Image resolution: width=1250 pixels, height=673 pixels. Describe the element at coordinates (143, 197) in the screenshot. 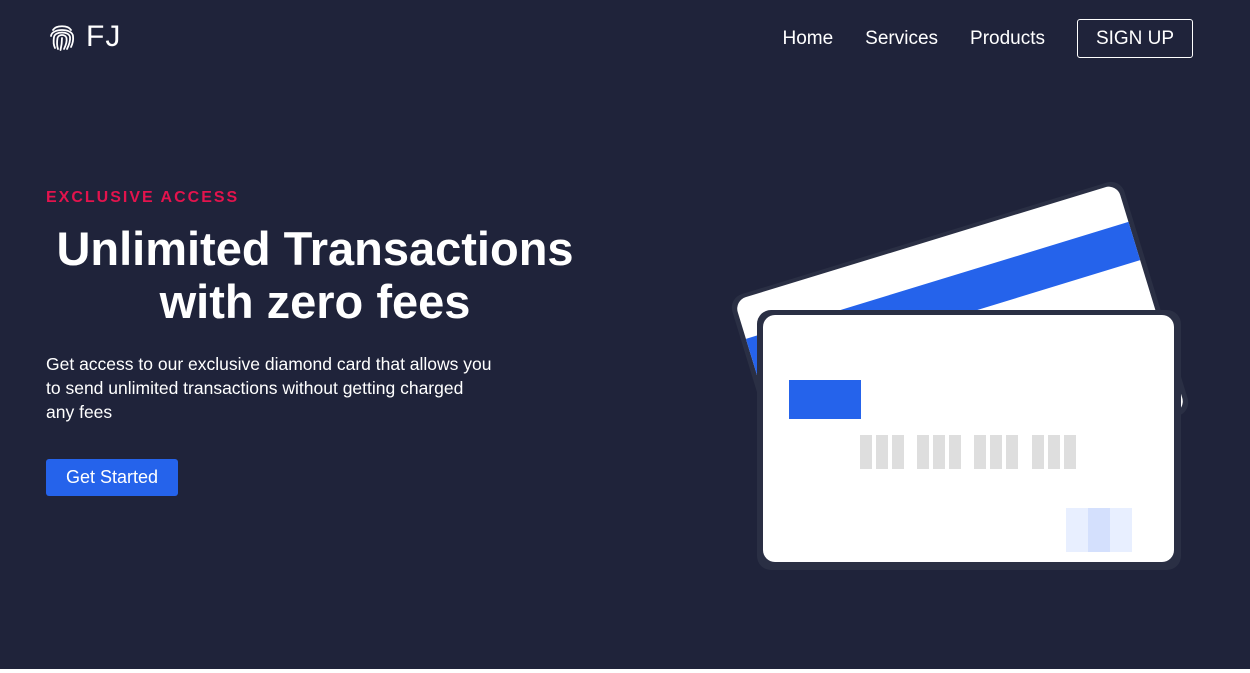

I see `eyebrow-text: EXCLUSIVE ACCESS` at that location.